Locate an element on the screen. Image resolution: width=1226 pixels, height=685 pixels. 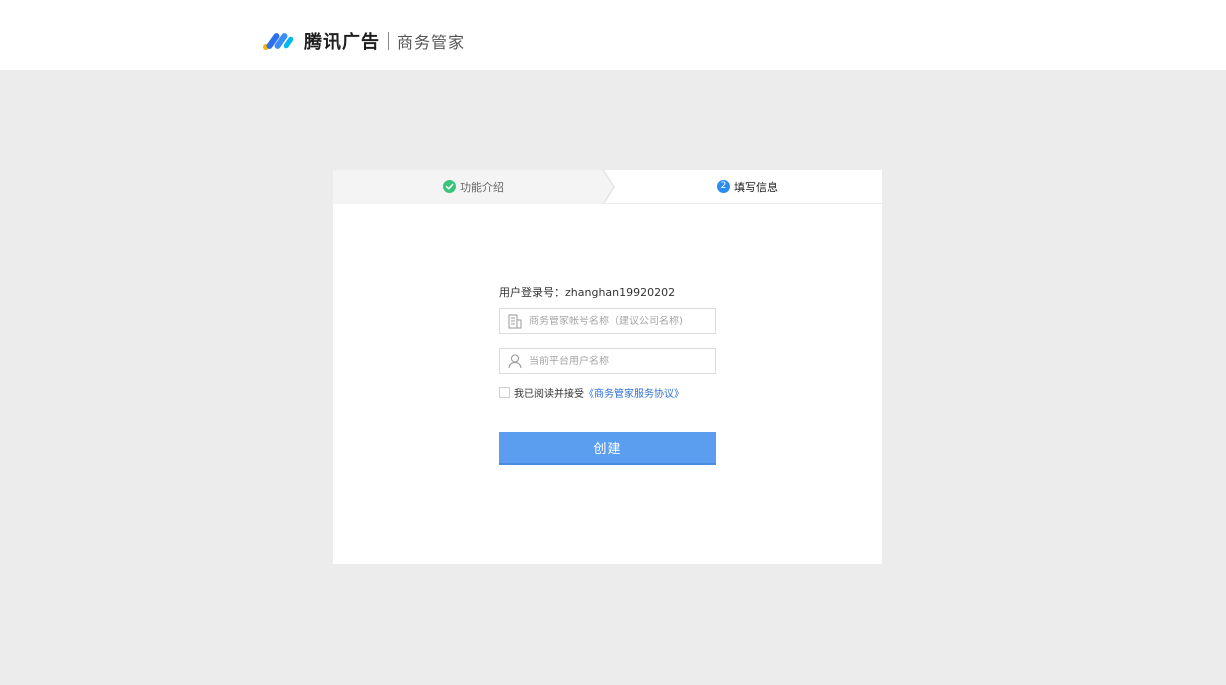
tencent-ads-logo-icon is located at coordinates (278, 41).